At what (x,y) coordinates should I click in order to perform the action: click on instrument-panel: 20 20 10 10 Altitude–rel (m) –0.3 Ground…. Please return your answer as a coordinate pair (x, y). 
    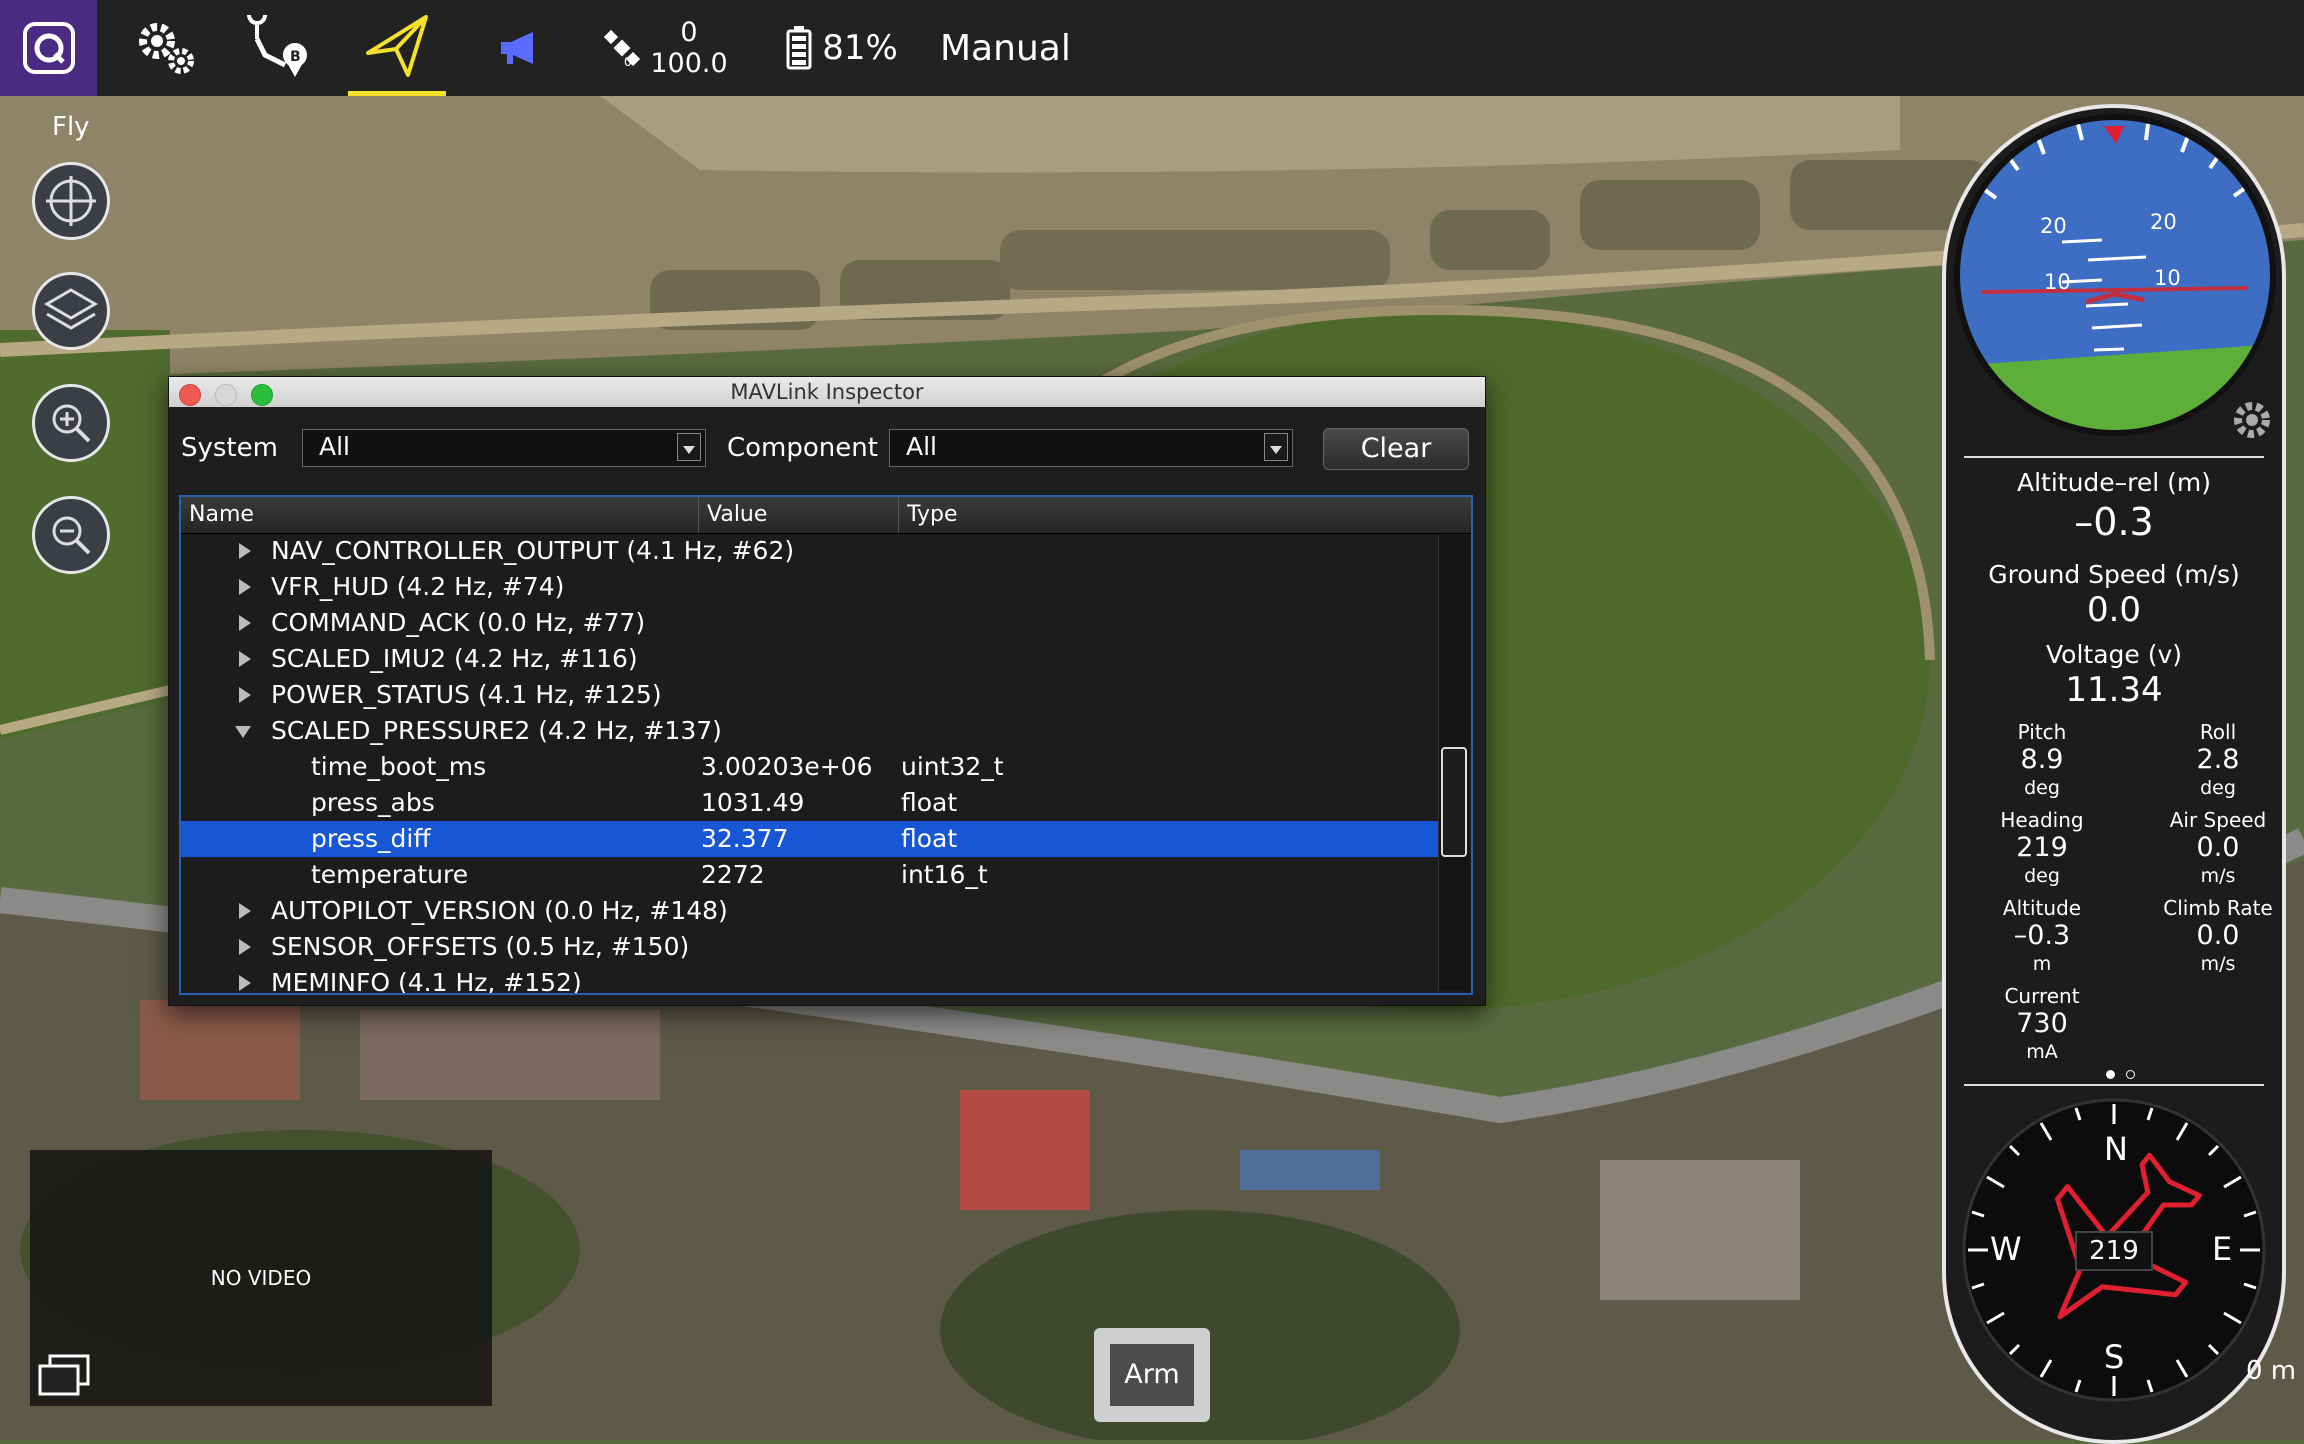
    Looking at the image, I should click on (2114, 774).